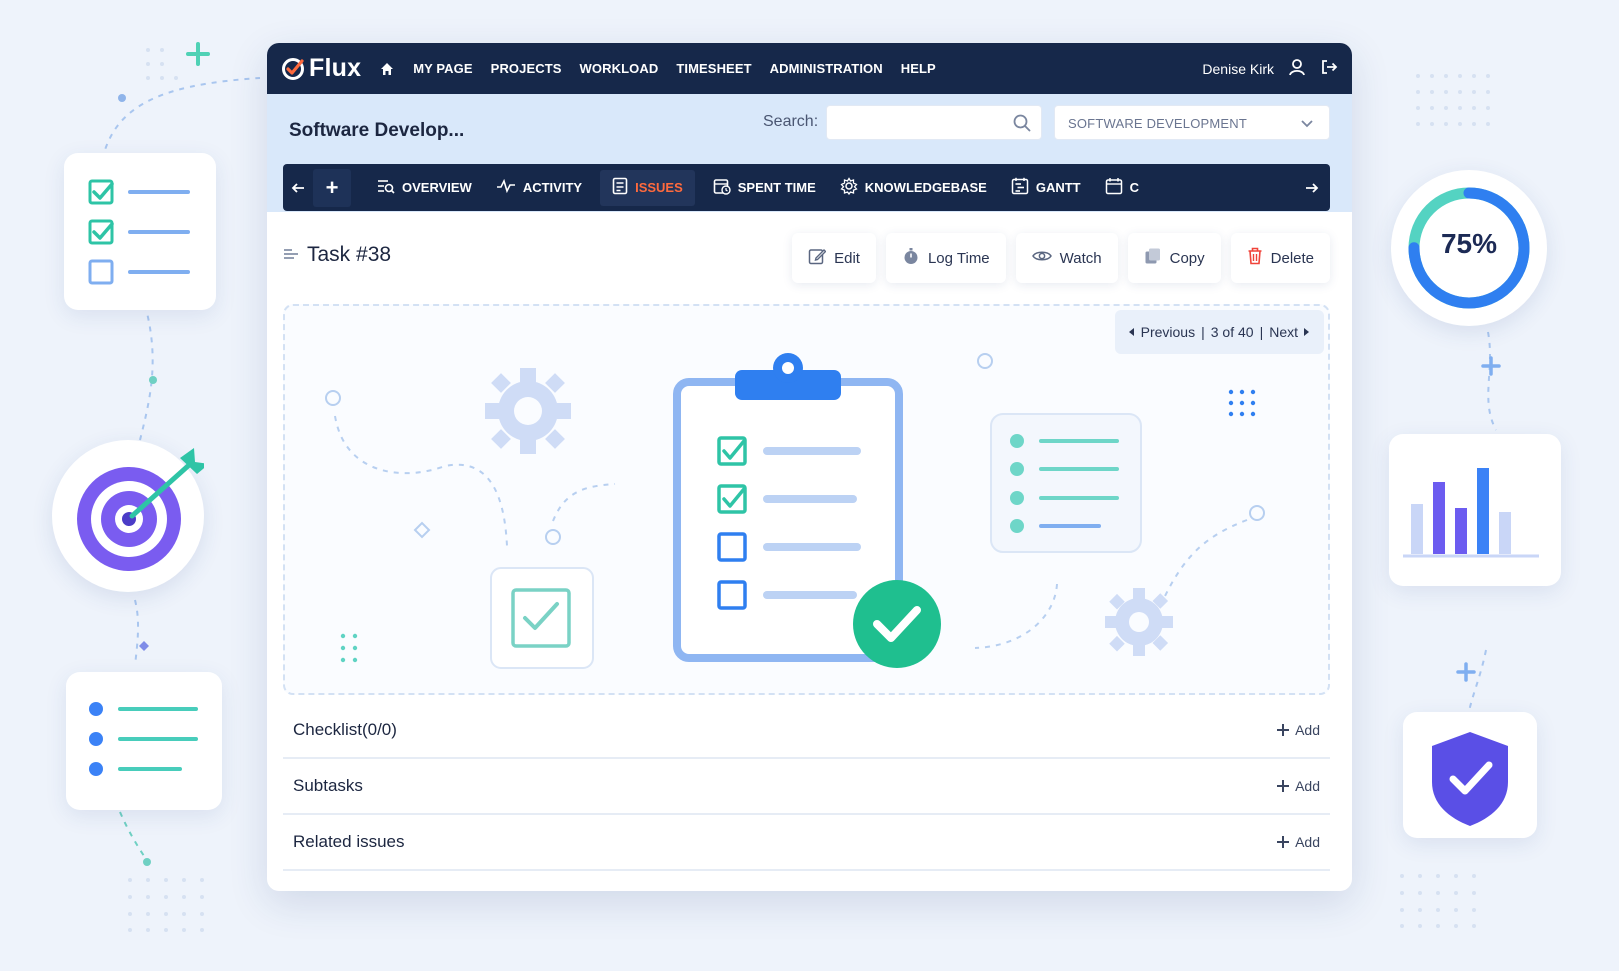 The image size is (1619, 971). I want to click on home-icon, so click(387, 69).